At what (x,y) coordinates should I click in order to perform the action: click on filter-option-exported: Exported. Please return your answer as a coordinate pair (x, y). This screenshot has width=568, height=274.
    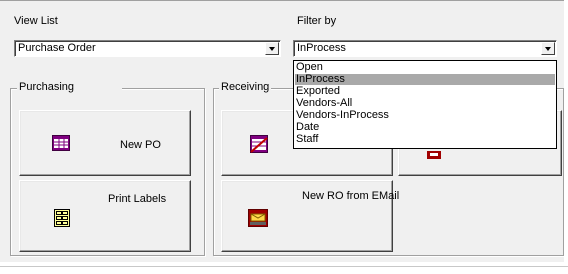
    Looking at the image, I should click on (425, 91).